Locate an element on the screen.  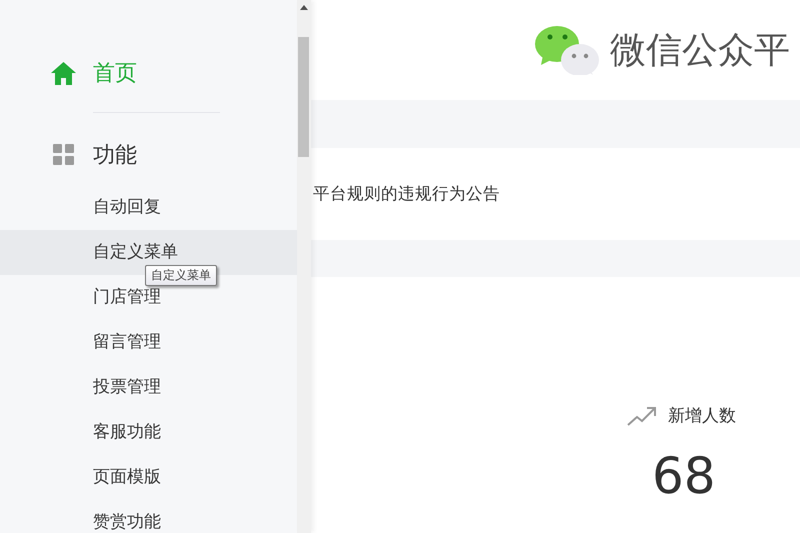
scrollbar-thumb is located at coordinates (303, 97).